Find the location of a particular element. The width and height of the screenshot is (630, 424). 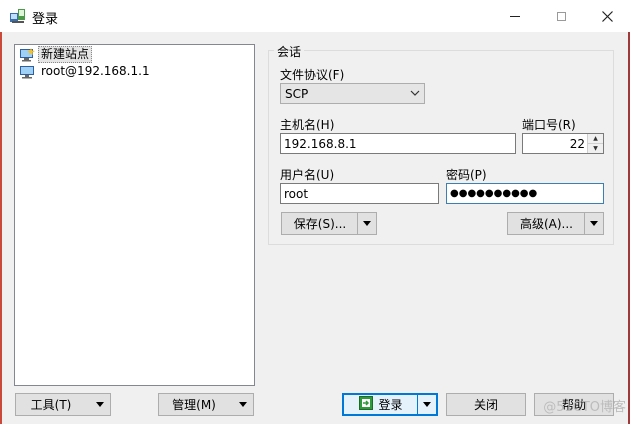

login-dropdown-icon is located at coordinates (426, 404).